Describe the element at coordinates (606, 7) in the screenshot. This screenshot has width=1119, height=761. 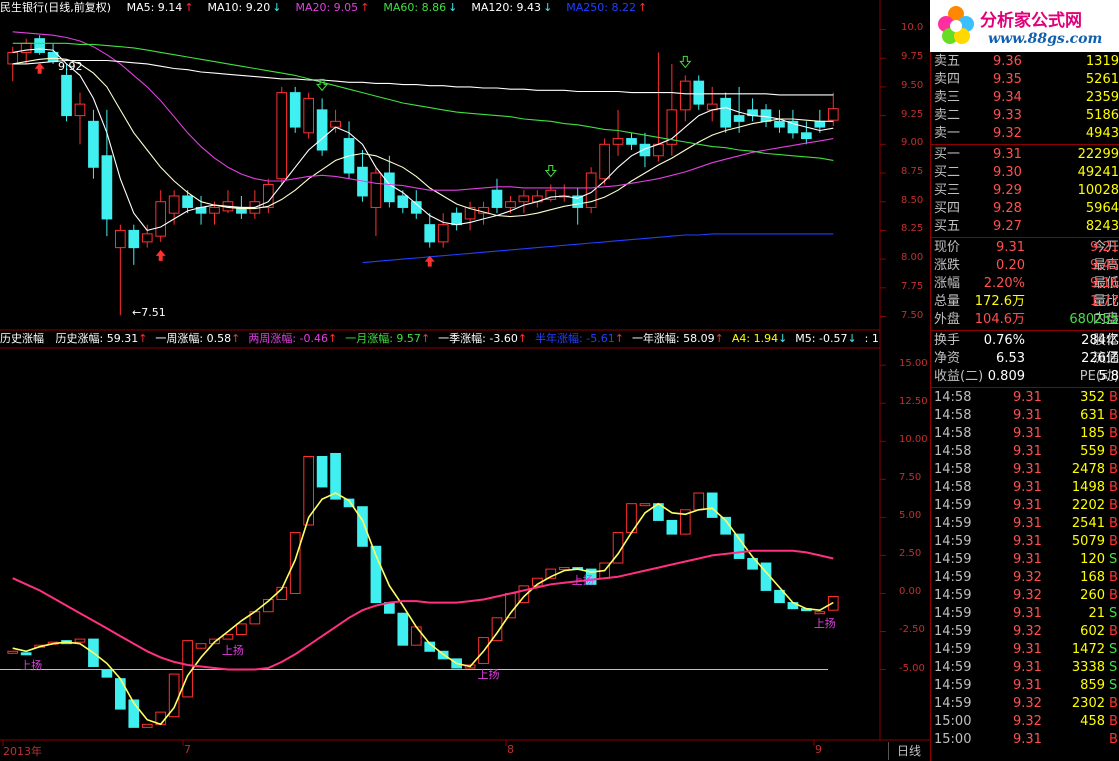
I see `ma-header-item: MA250: 8.22 ↑` at that location.